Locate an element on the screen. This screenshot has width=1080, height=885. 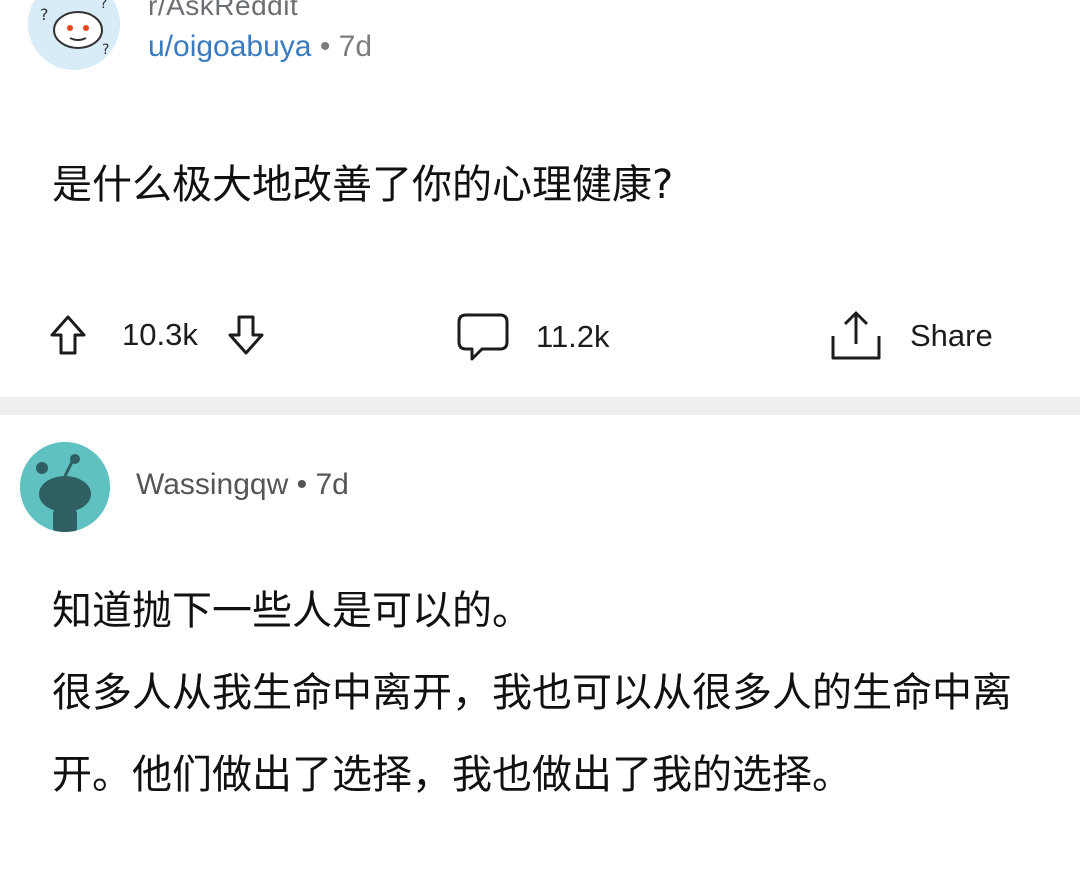
vote-group: 10.3k is located at coordinates (157, 335).